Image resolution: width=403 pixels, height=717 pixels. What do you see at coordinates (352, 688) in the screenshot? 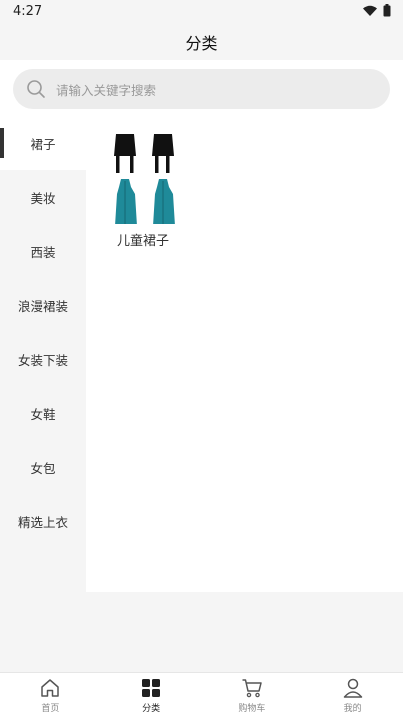
I see `user-icon` at bounding box center [352, 688].